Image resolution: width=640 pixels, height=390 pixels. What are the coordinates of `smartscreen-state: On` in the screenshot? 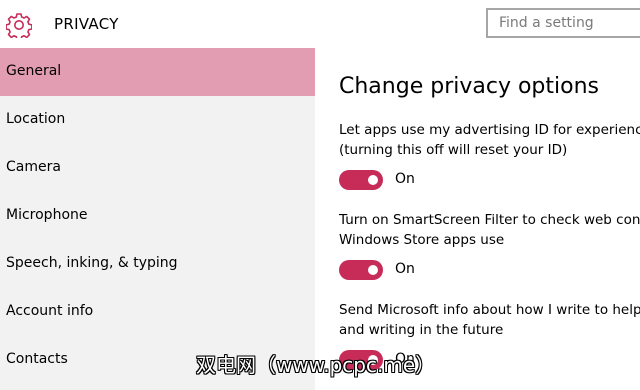 It's located at (405, 269).